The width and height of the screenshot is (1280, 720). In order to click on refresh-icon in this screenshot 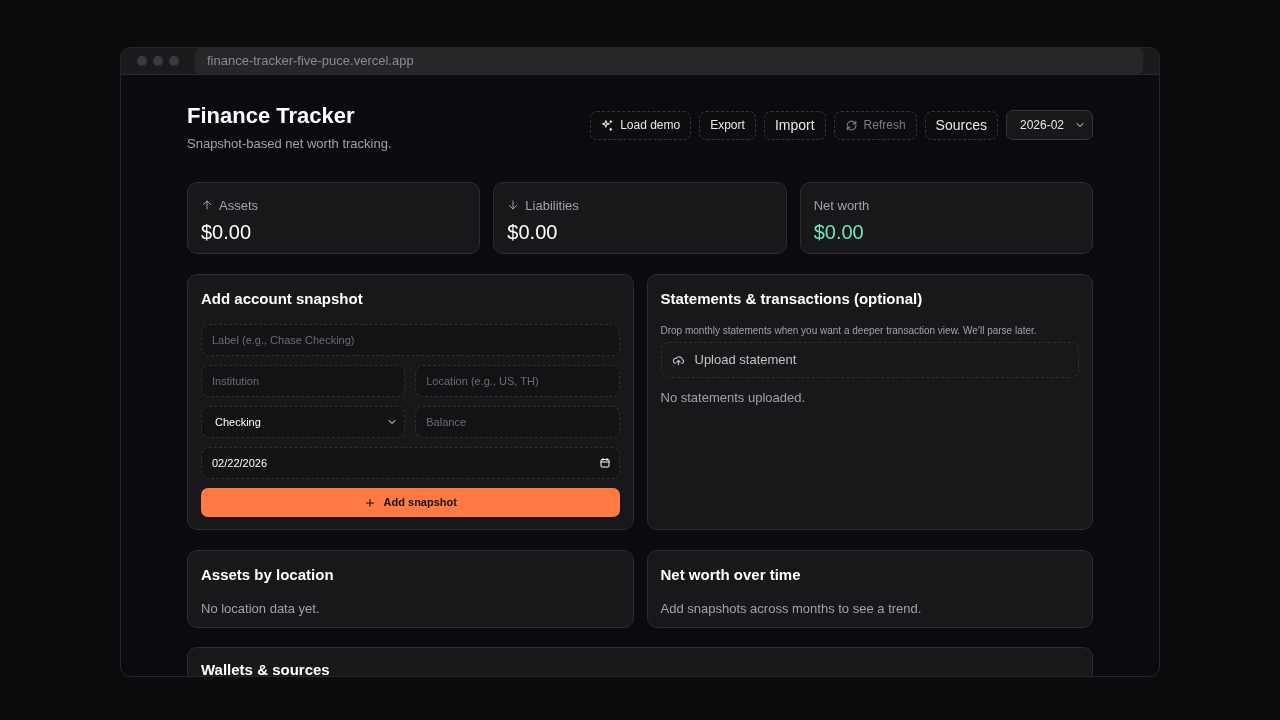, I will do `click(851, 125)`.